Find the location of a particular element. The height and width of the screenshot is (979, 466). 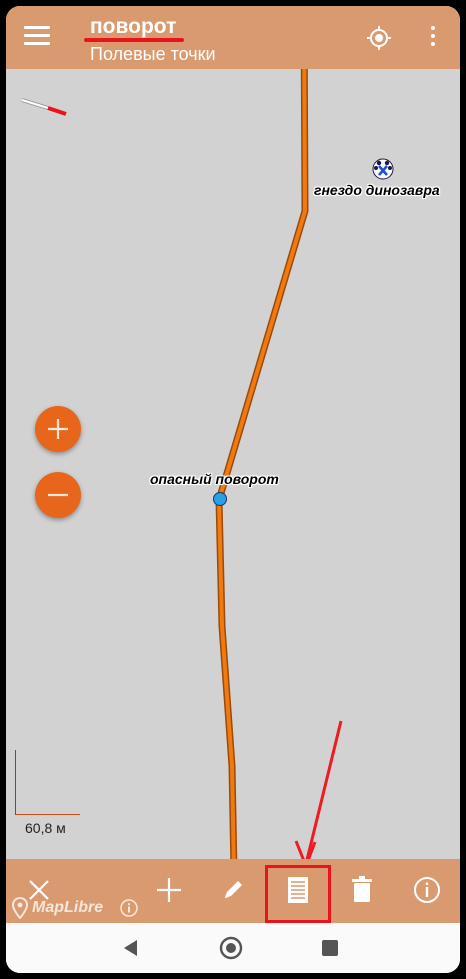

highlight-box-annotation is located at coordinates (298, 894).